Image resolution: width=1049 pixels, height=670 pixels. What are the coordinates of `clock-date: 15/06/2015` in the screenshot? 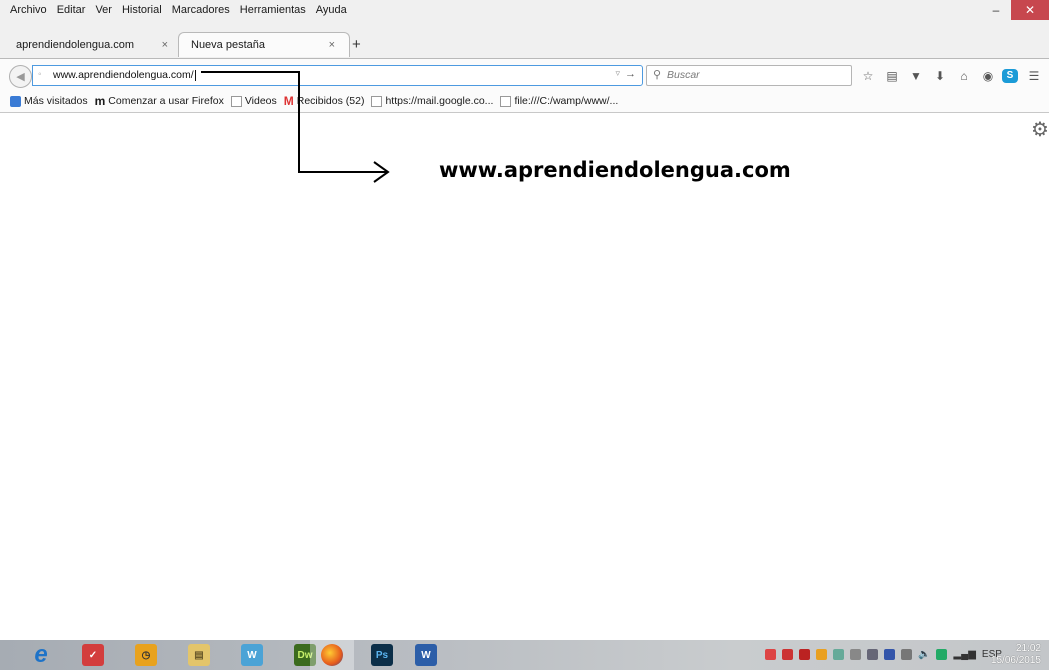 It's located at (1015, 660).